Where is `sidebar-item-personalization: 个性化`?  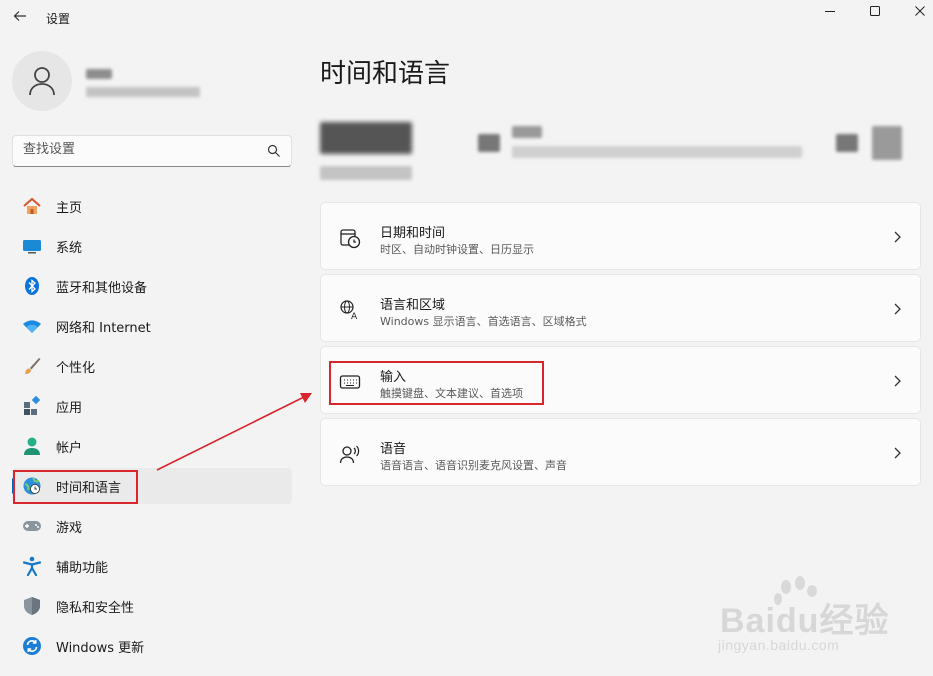 sidebar-item-personalization: 个性化 is located at coordinates (152, 366).